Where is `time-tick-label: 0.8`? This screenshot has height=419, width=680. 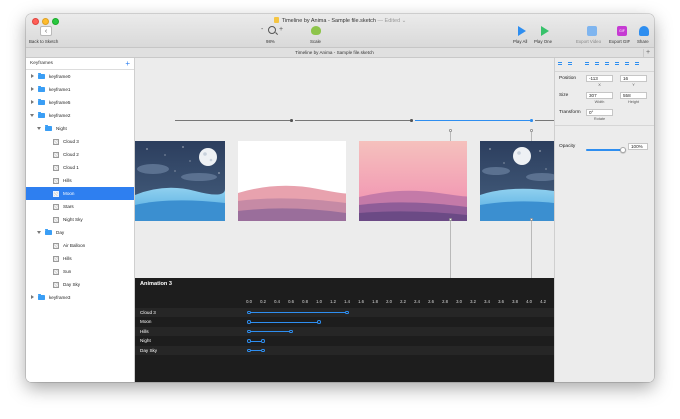
time-tick-label: 0.8 is located at coordinates (305, 301).